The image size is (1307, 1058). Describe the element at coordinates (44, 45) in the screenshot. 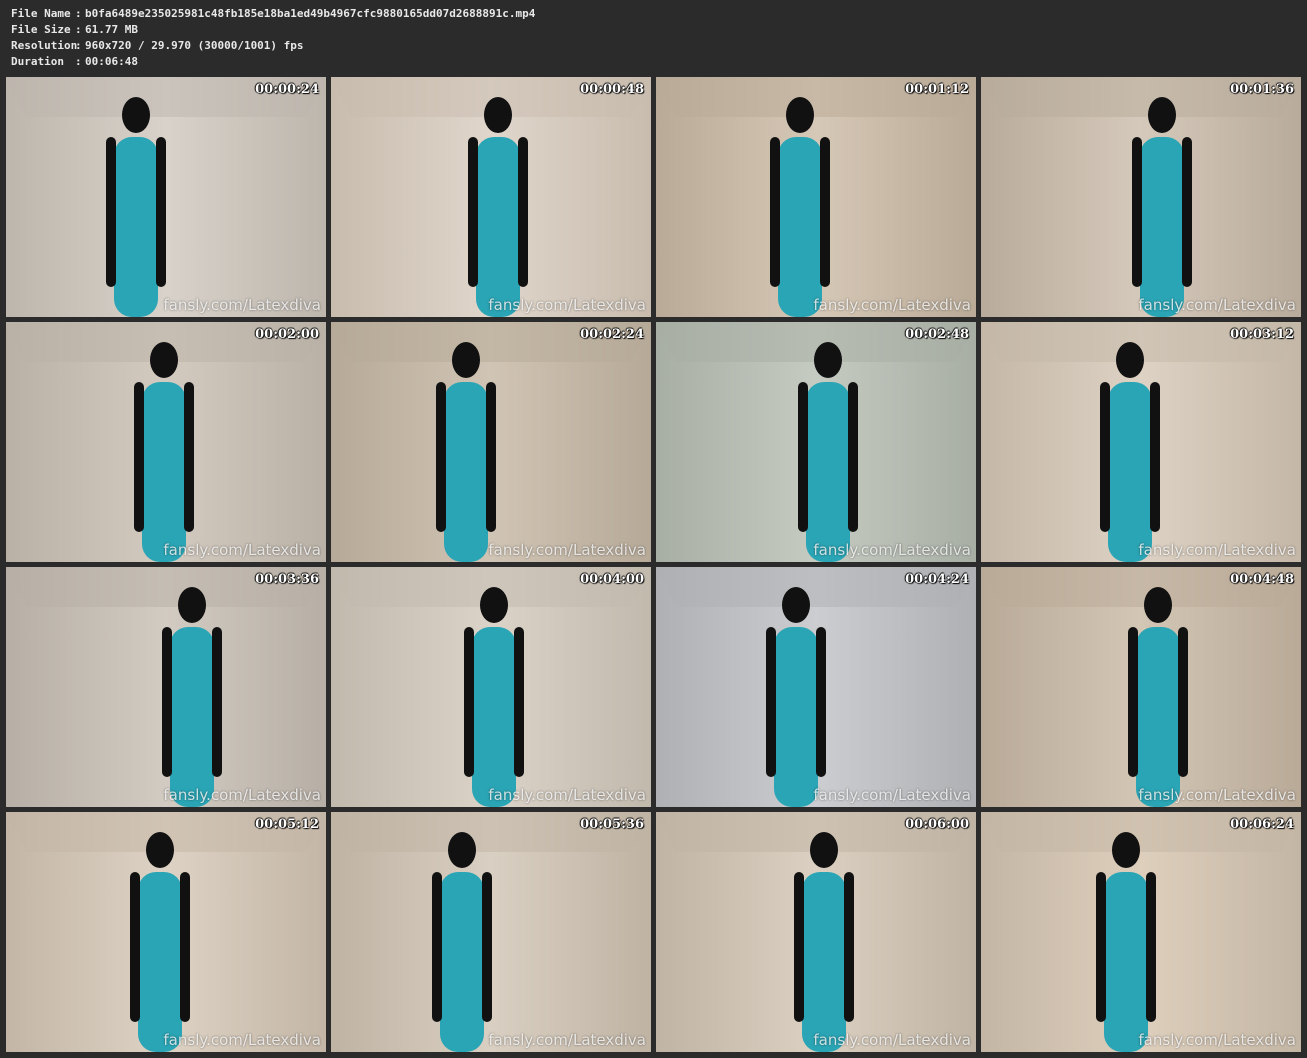

I see `resolution-label: Resolution` at that location.